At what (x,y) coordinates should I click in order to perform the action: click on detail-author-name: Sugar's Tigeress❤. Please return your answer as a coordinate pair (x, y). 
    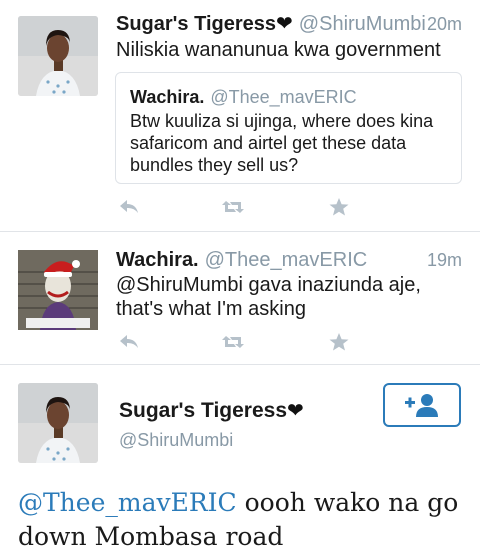
    Looking at the image, I should click on (211, 411).